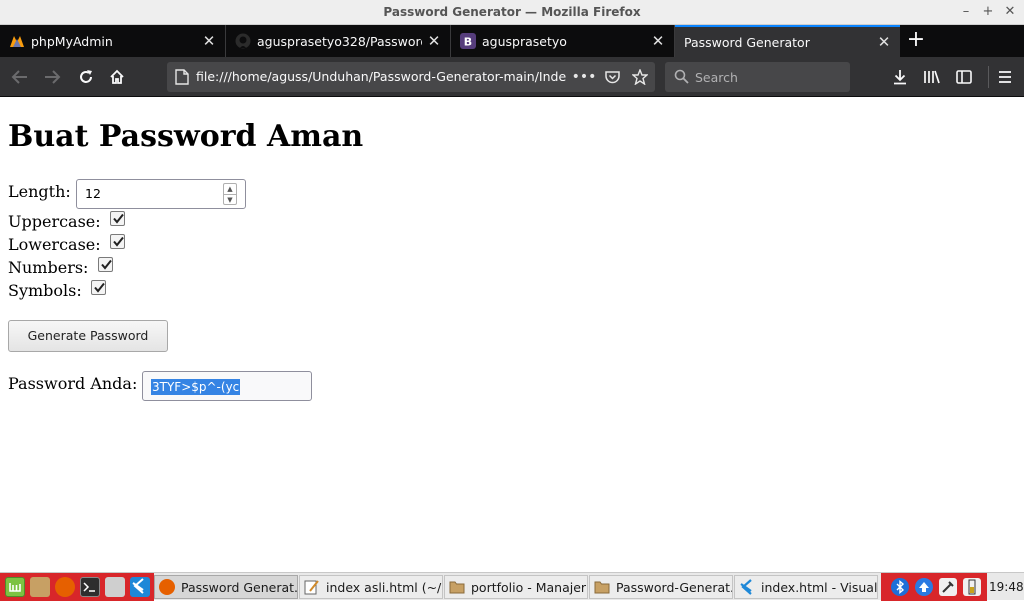 The width and height of the screenshot is (1024, 601). I want to click on tab-phpmyadmin: phpMyAdmin ✕, so click(113, 41).